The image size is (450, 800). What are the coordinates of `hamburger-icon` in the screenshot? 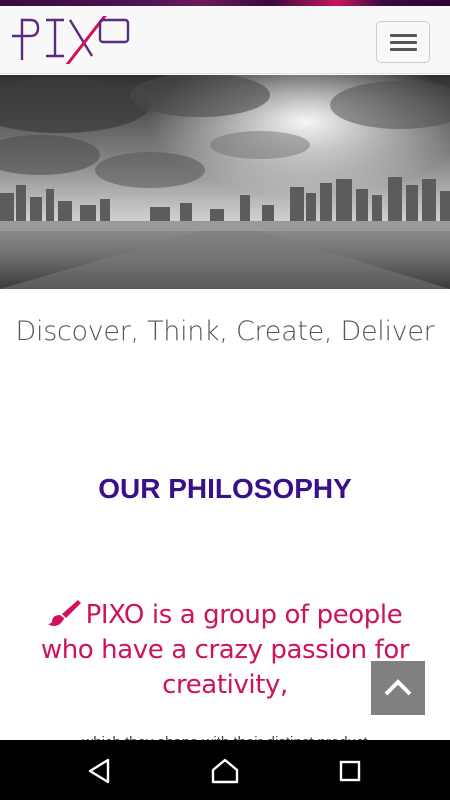 It's located at (403, 35).